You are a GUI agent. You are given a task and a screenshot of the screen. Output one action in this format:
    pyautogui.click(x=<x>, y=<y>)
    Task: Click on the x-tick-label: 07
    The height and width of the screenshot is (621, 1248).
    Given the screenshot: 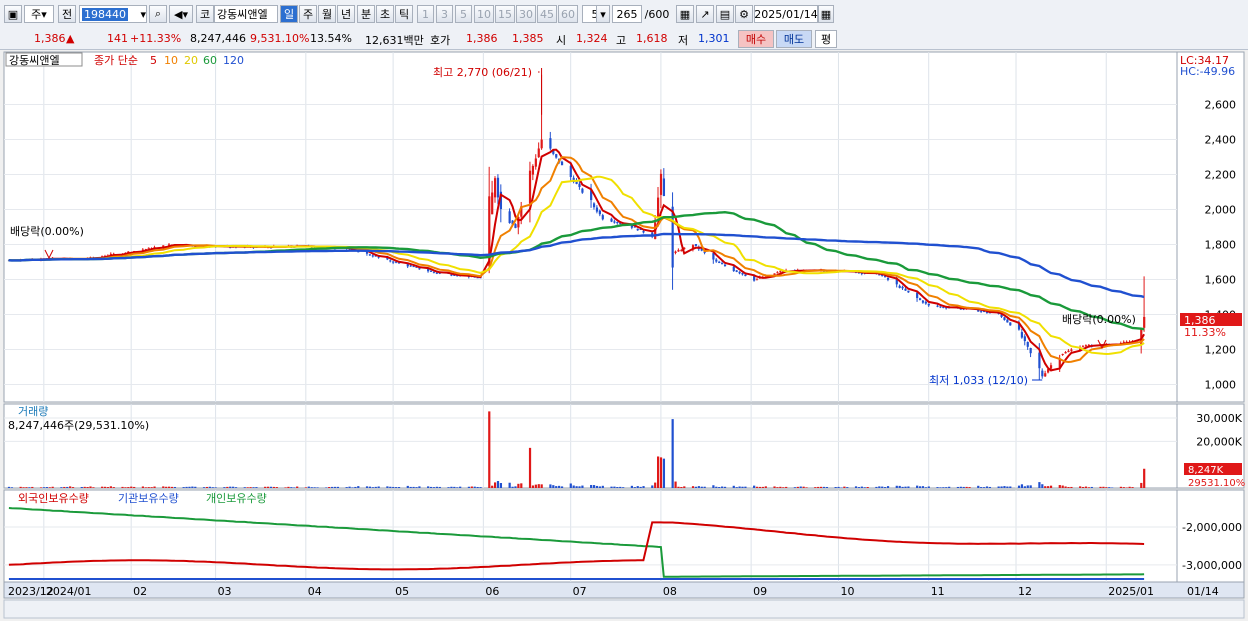 What is the action you would take?
    pyautogui.click(x=580, y=591)
    